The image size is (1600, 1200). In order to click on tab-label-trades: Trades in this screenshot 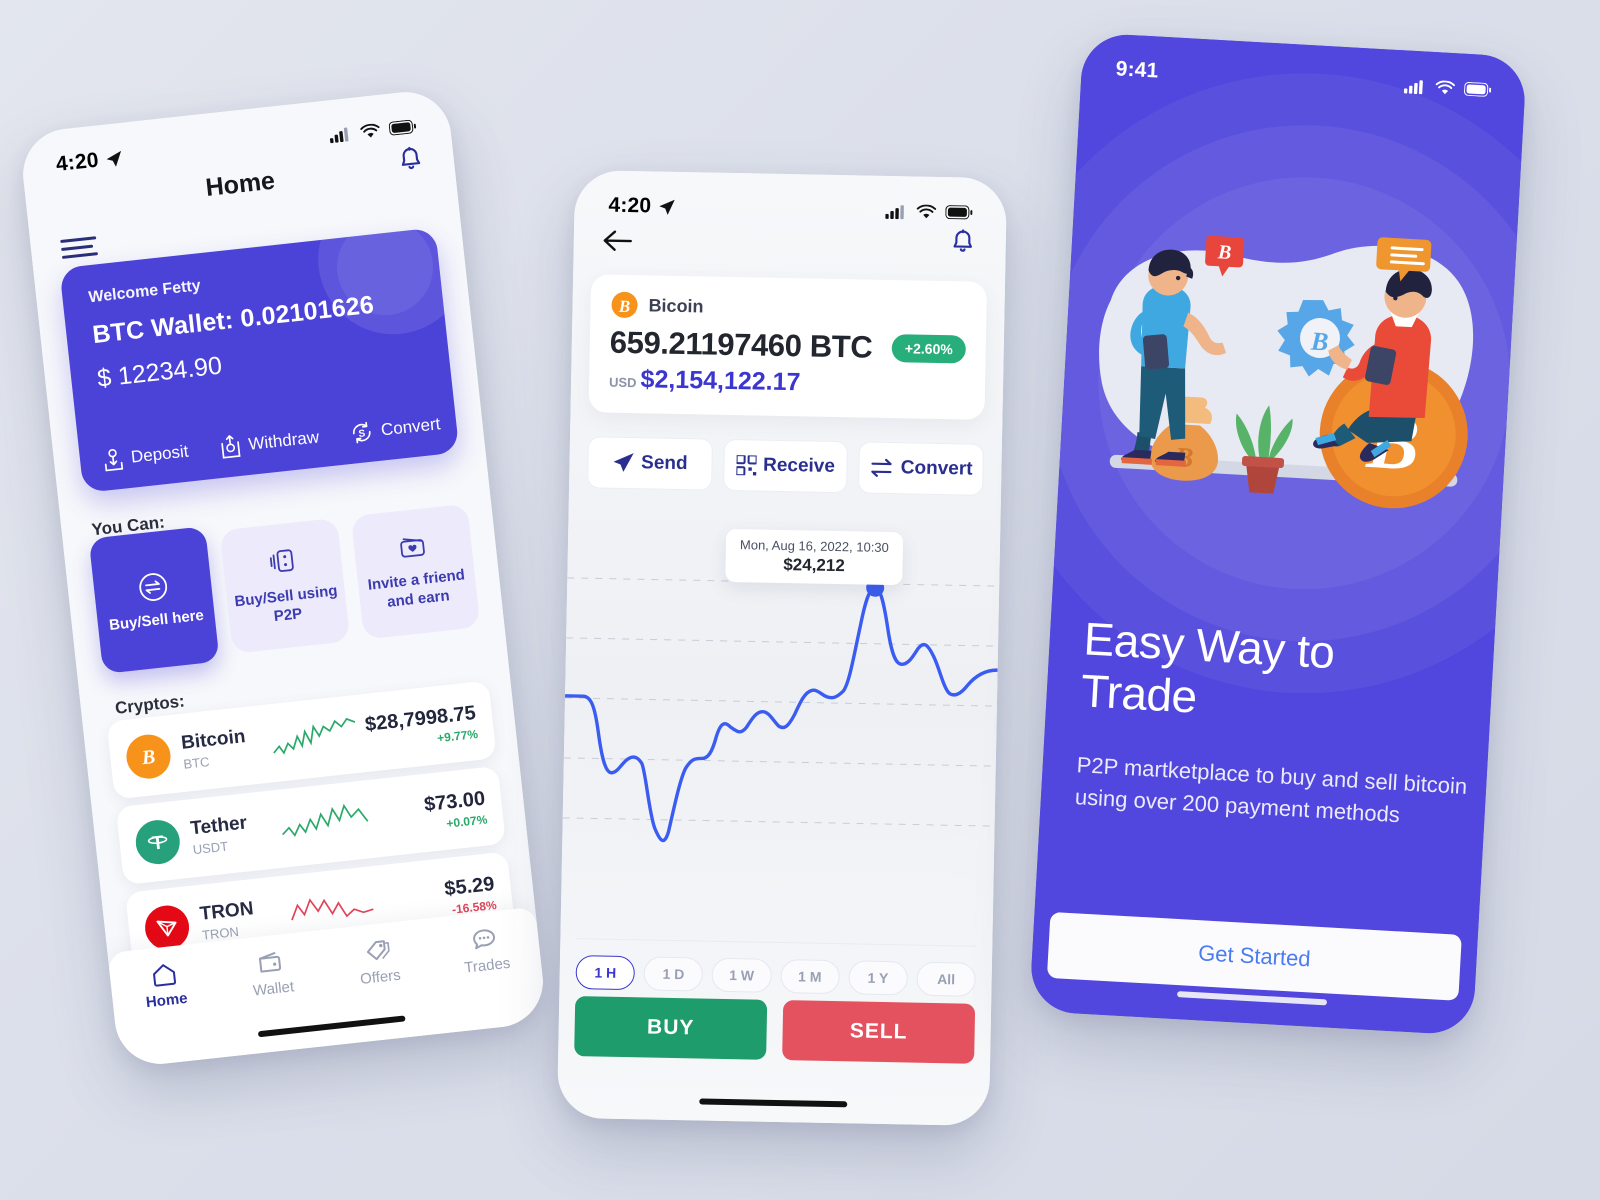, I will do `click(487, 965)`.